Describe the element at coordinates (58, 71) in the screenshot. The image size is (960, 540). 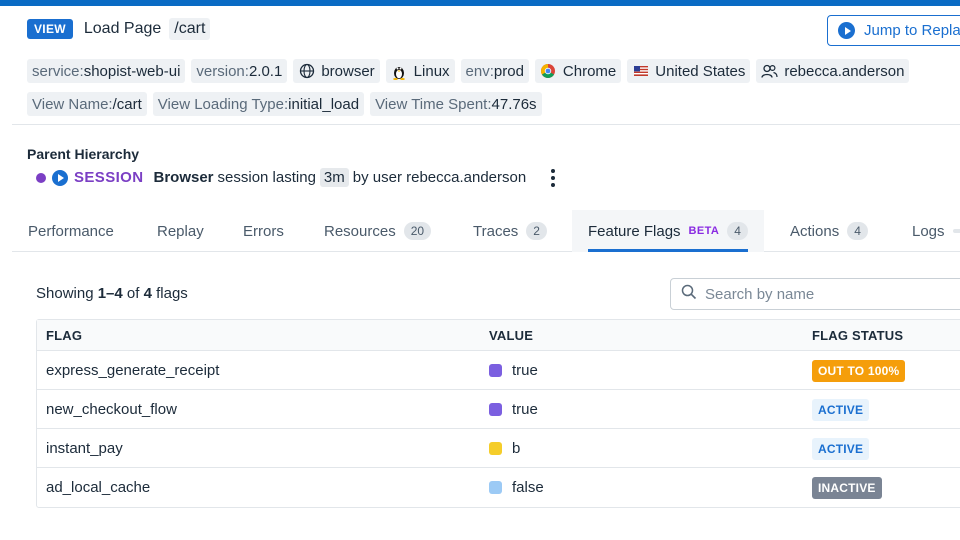
I see `tag-key: service:` at that location.